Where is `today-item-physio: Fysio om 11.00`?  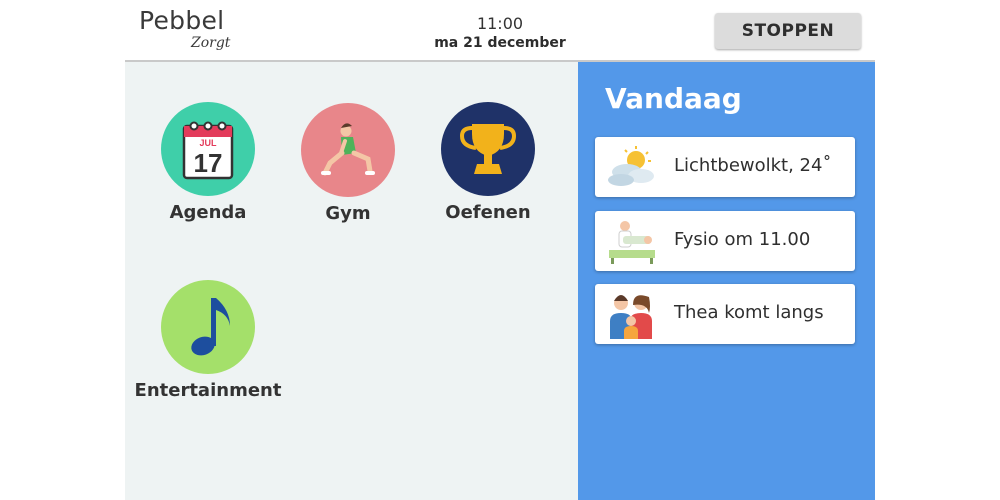 today-item-physio: Fysio om 11.00 is located at coordinates (725, 241).